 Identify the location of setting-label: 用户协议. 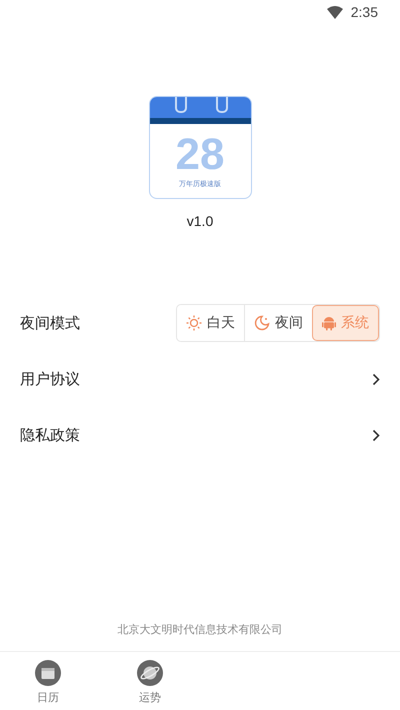
(50, 379).